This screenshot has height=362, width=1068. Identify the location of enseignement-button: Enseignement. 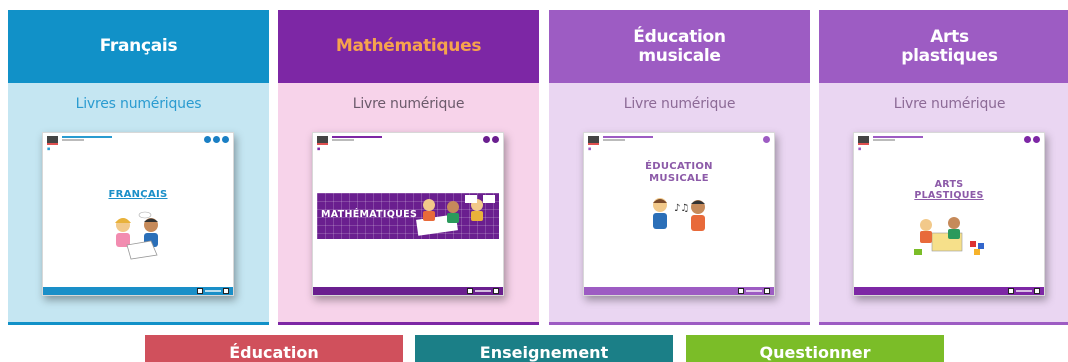
(544, 348).